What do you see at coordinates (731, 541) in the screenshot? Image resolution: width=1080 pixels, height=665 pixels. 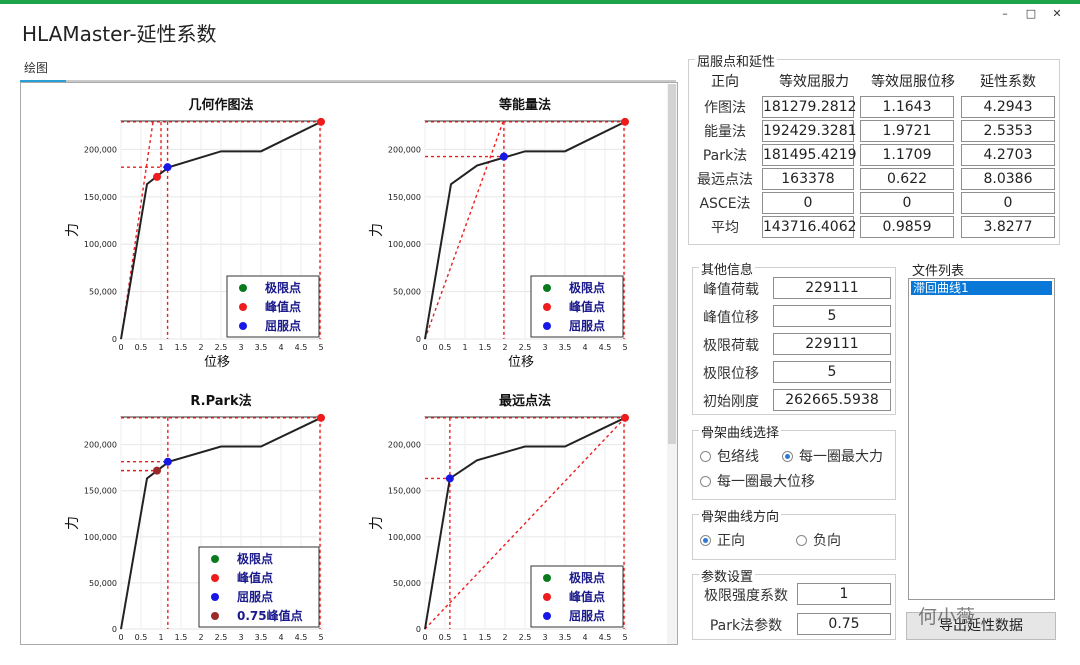 I see `radio-positive-label: 正向` at bounding box center [731, 541].